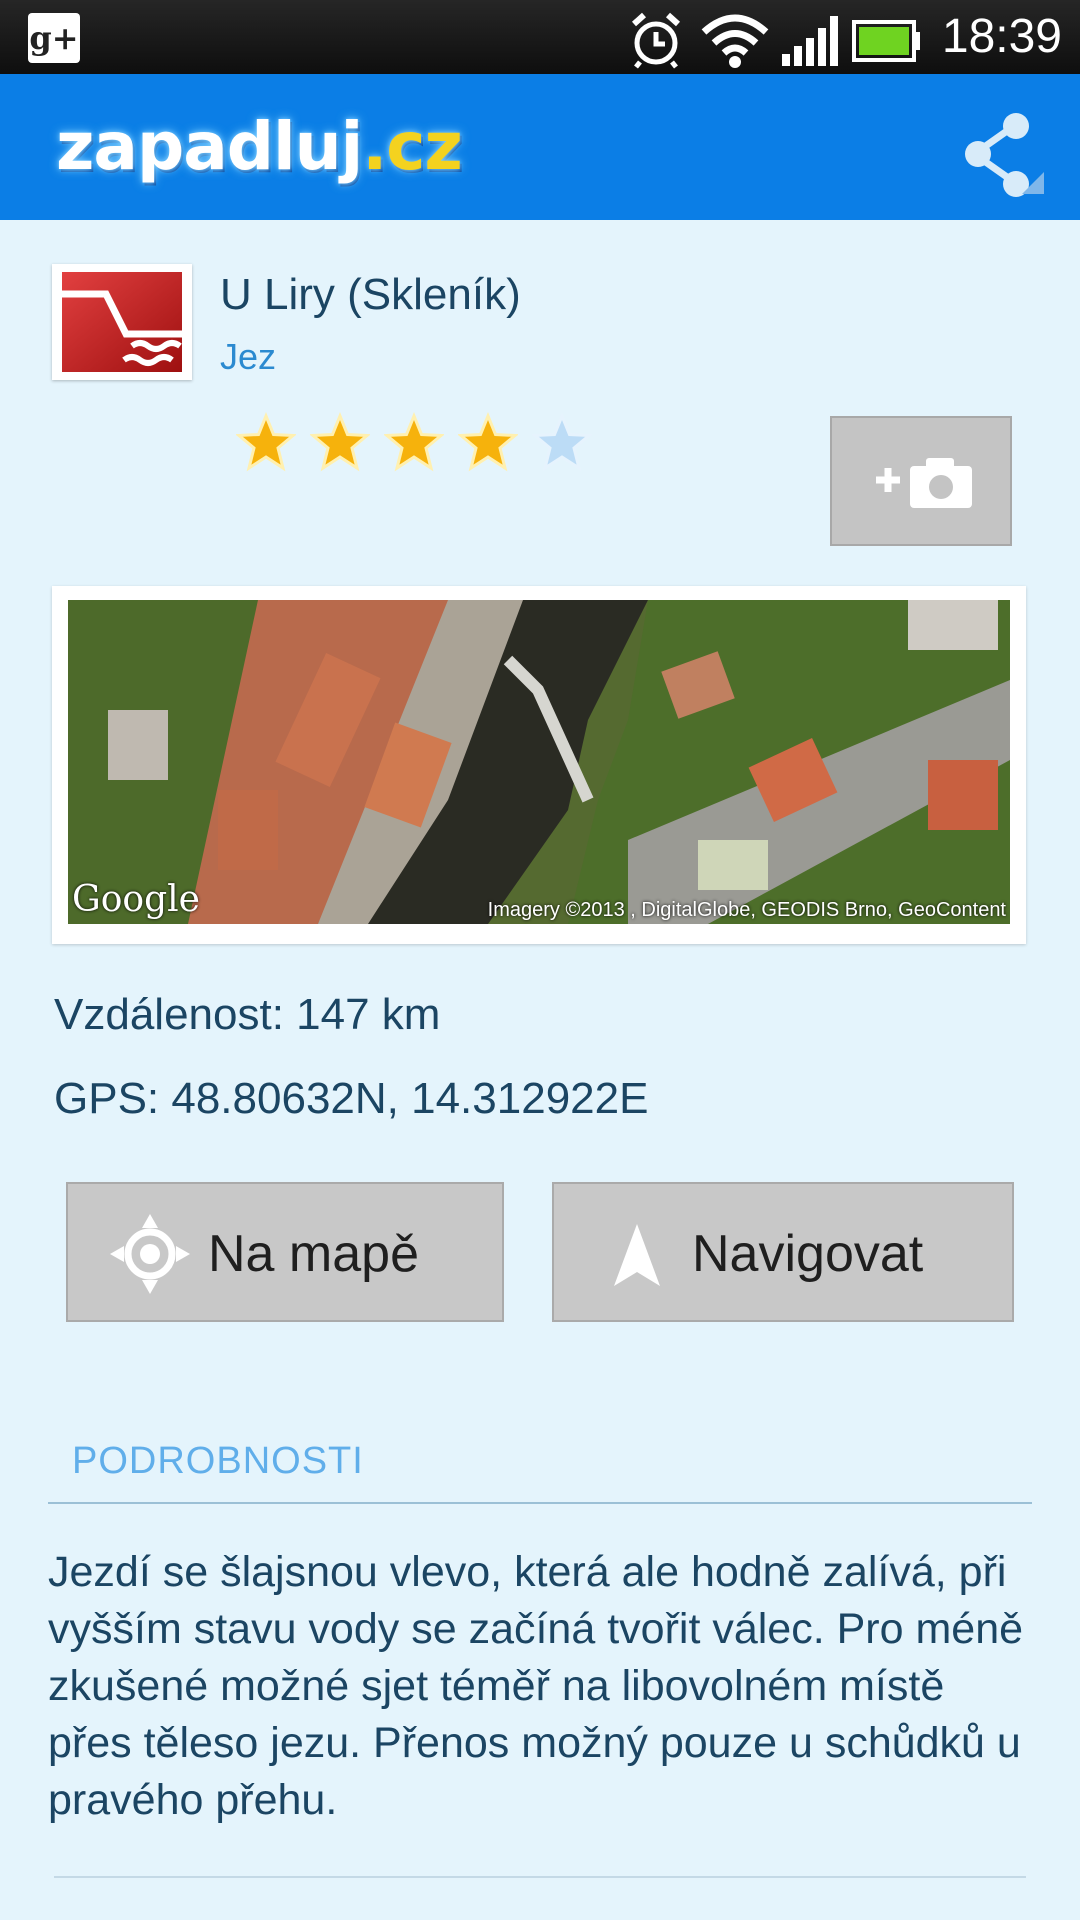 The image size is (1080, 1920). I want to click on gps-text: GPS: 48.80632N, 14.312922E, so click(351, 1098).